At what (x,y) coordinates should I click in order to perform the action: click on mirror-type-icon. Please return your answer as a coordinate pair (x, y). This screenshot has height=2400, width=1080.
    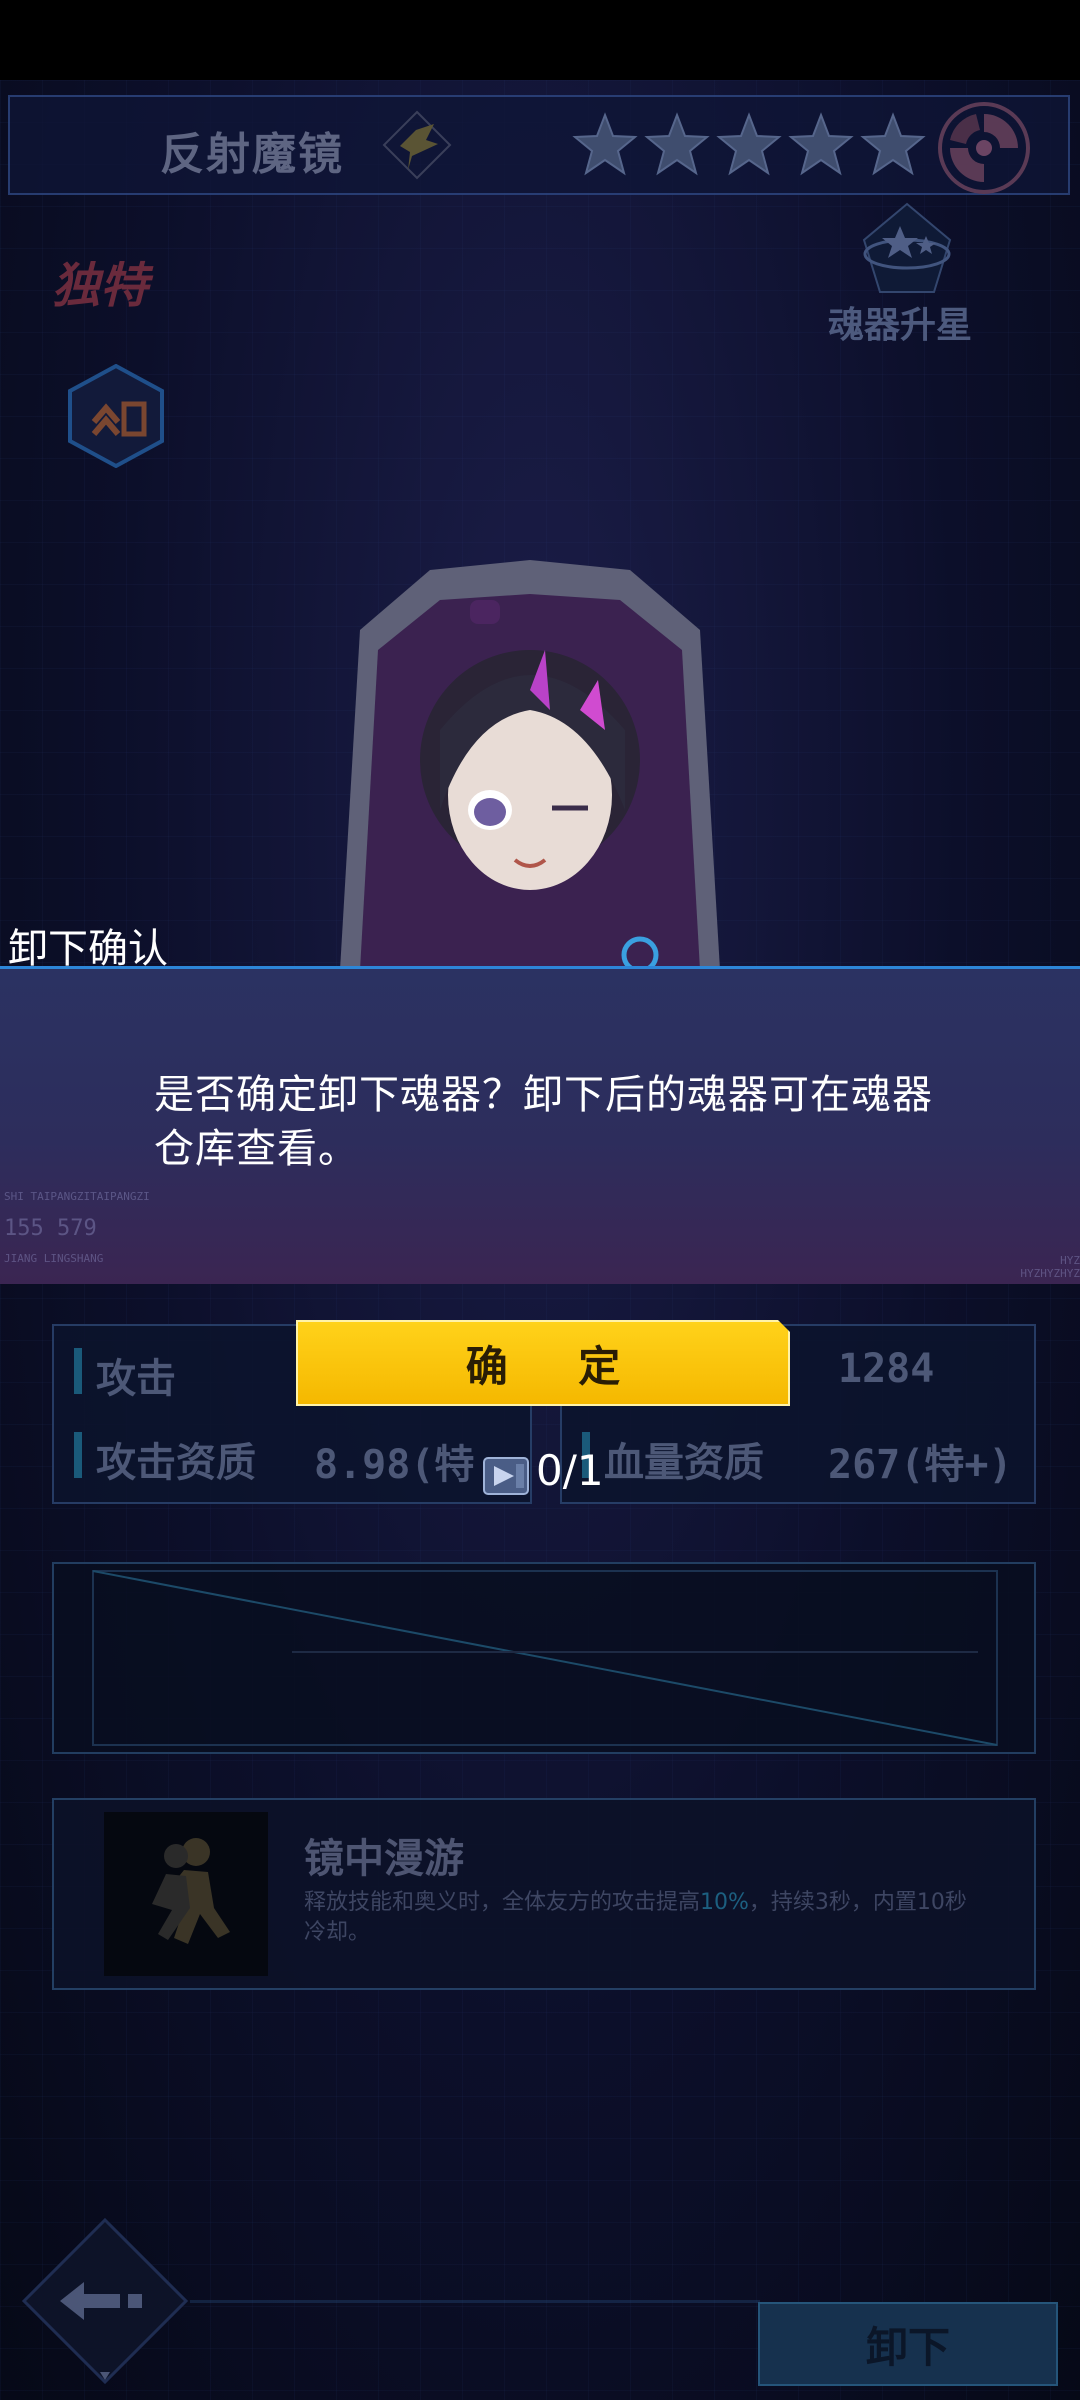
    Looking at the image, I should click on (417, 145).